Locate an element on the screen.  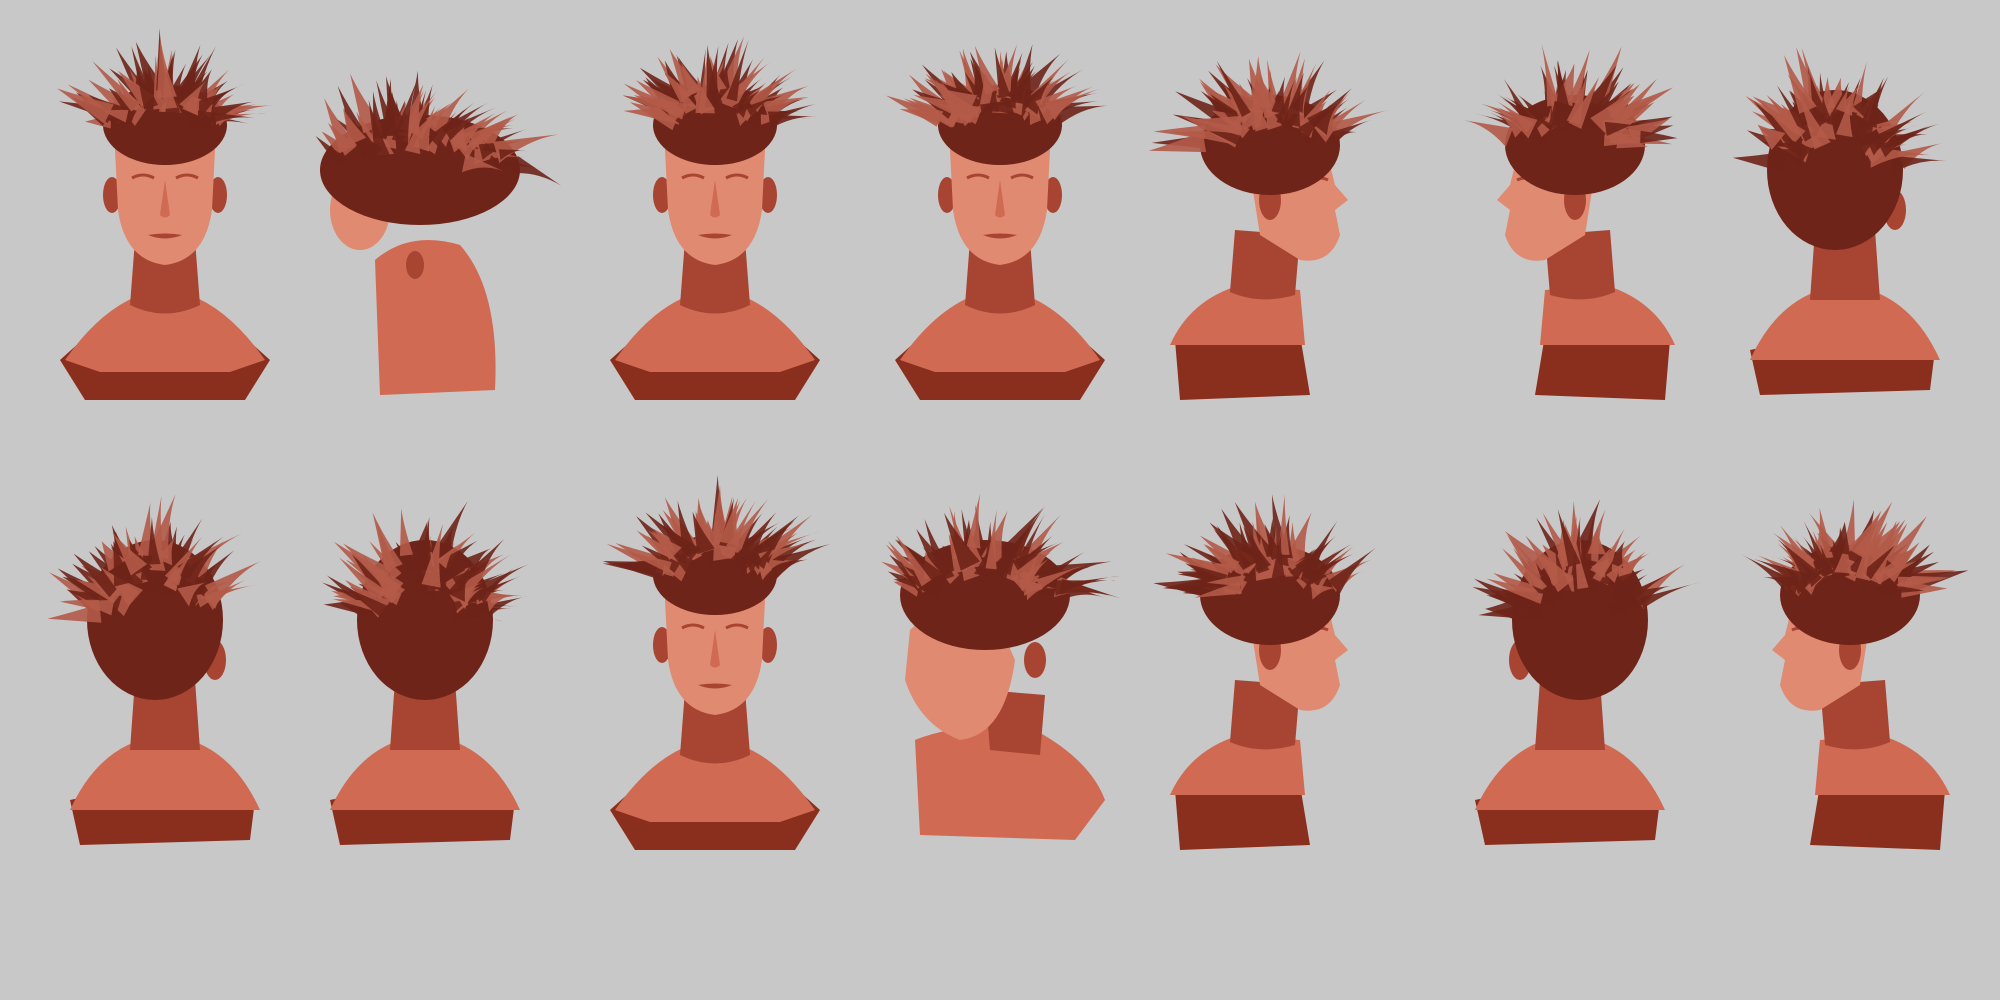
bust-view-back-three-quarter-left is located at coordinates (1574, 694).